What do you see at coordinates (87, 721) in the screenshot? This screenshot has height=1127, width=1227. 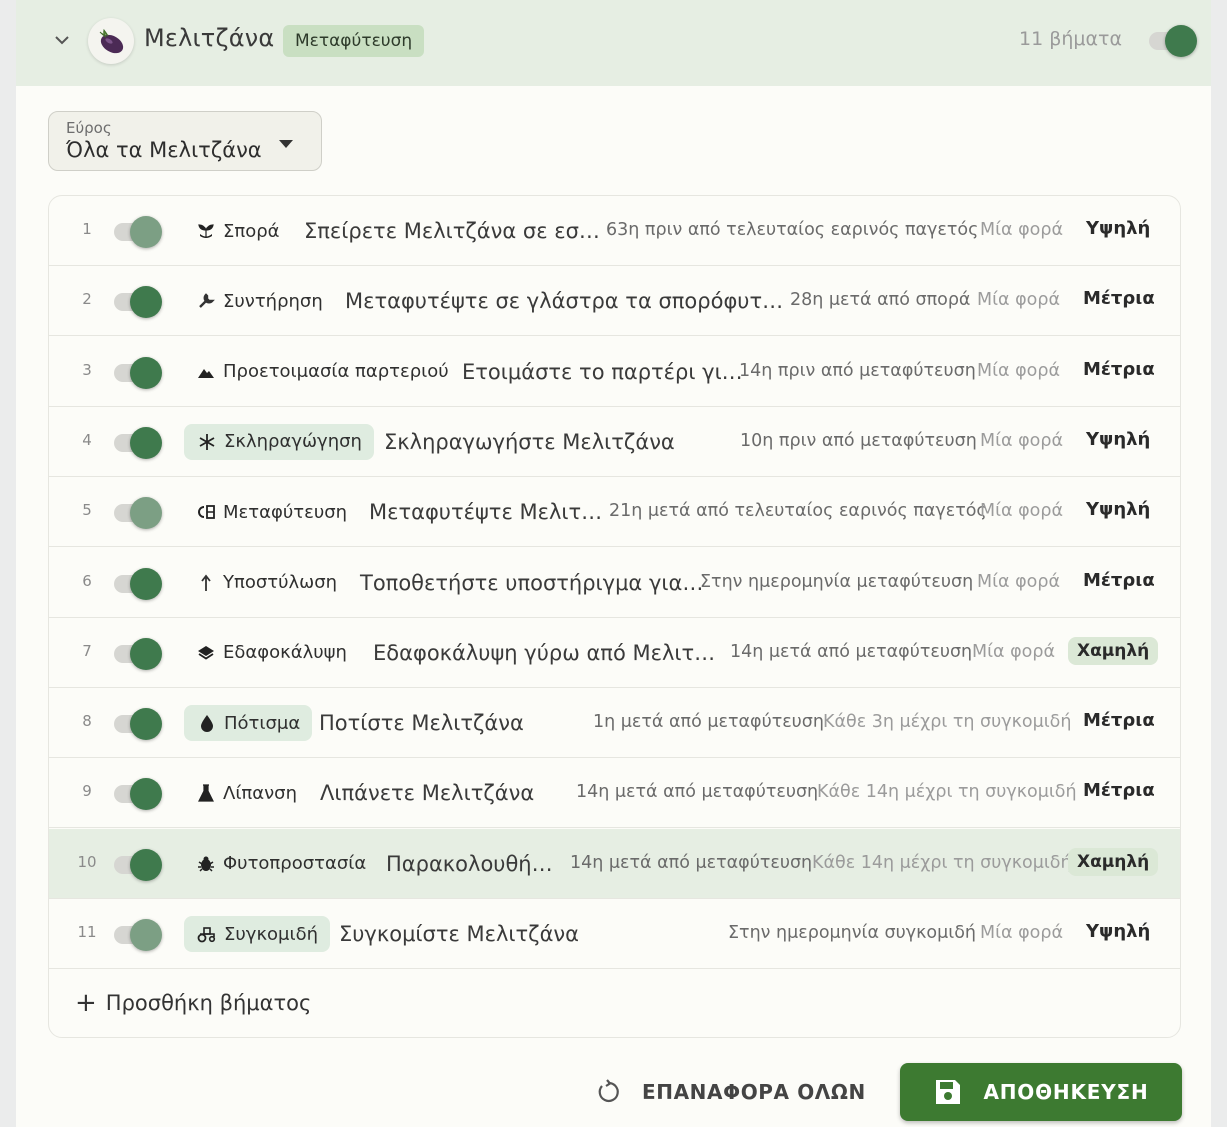 I see `step-number: 8` at bounding box center [87, 721].